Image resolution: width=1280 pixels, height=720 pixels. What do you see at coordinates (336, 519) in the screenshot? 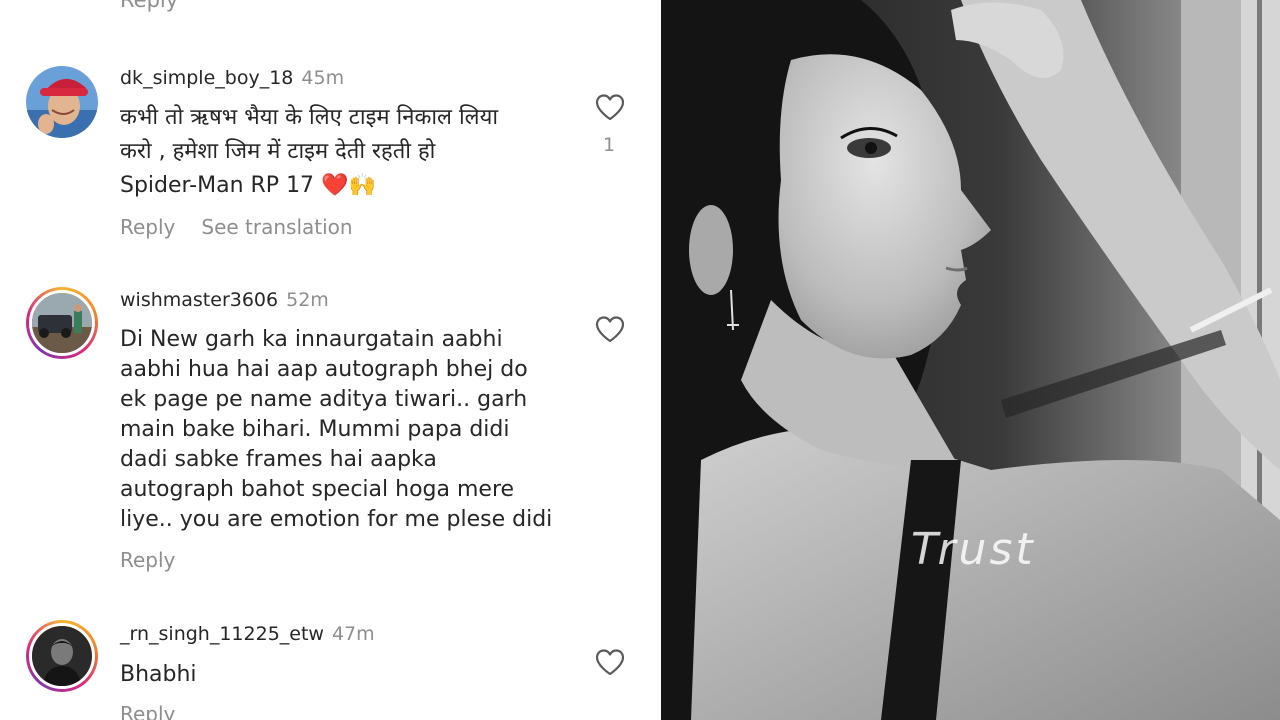
I see `comment-line: liye.. you are emotion for me plese didi` at bounding box center [336, 519].